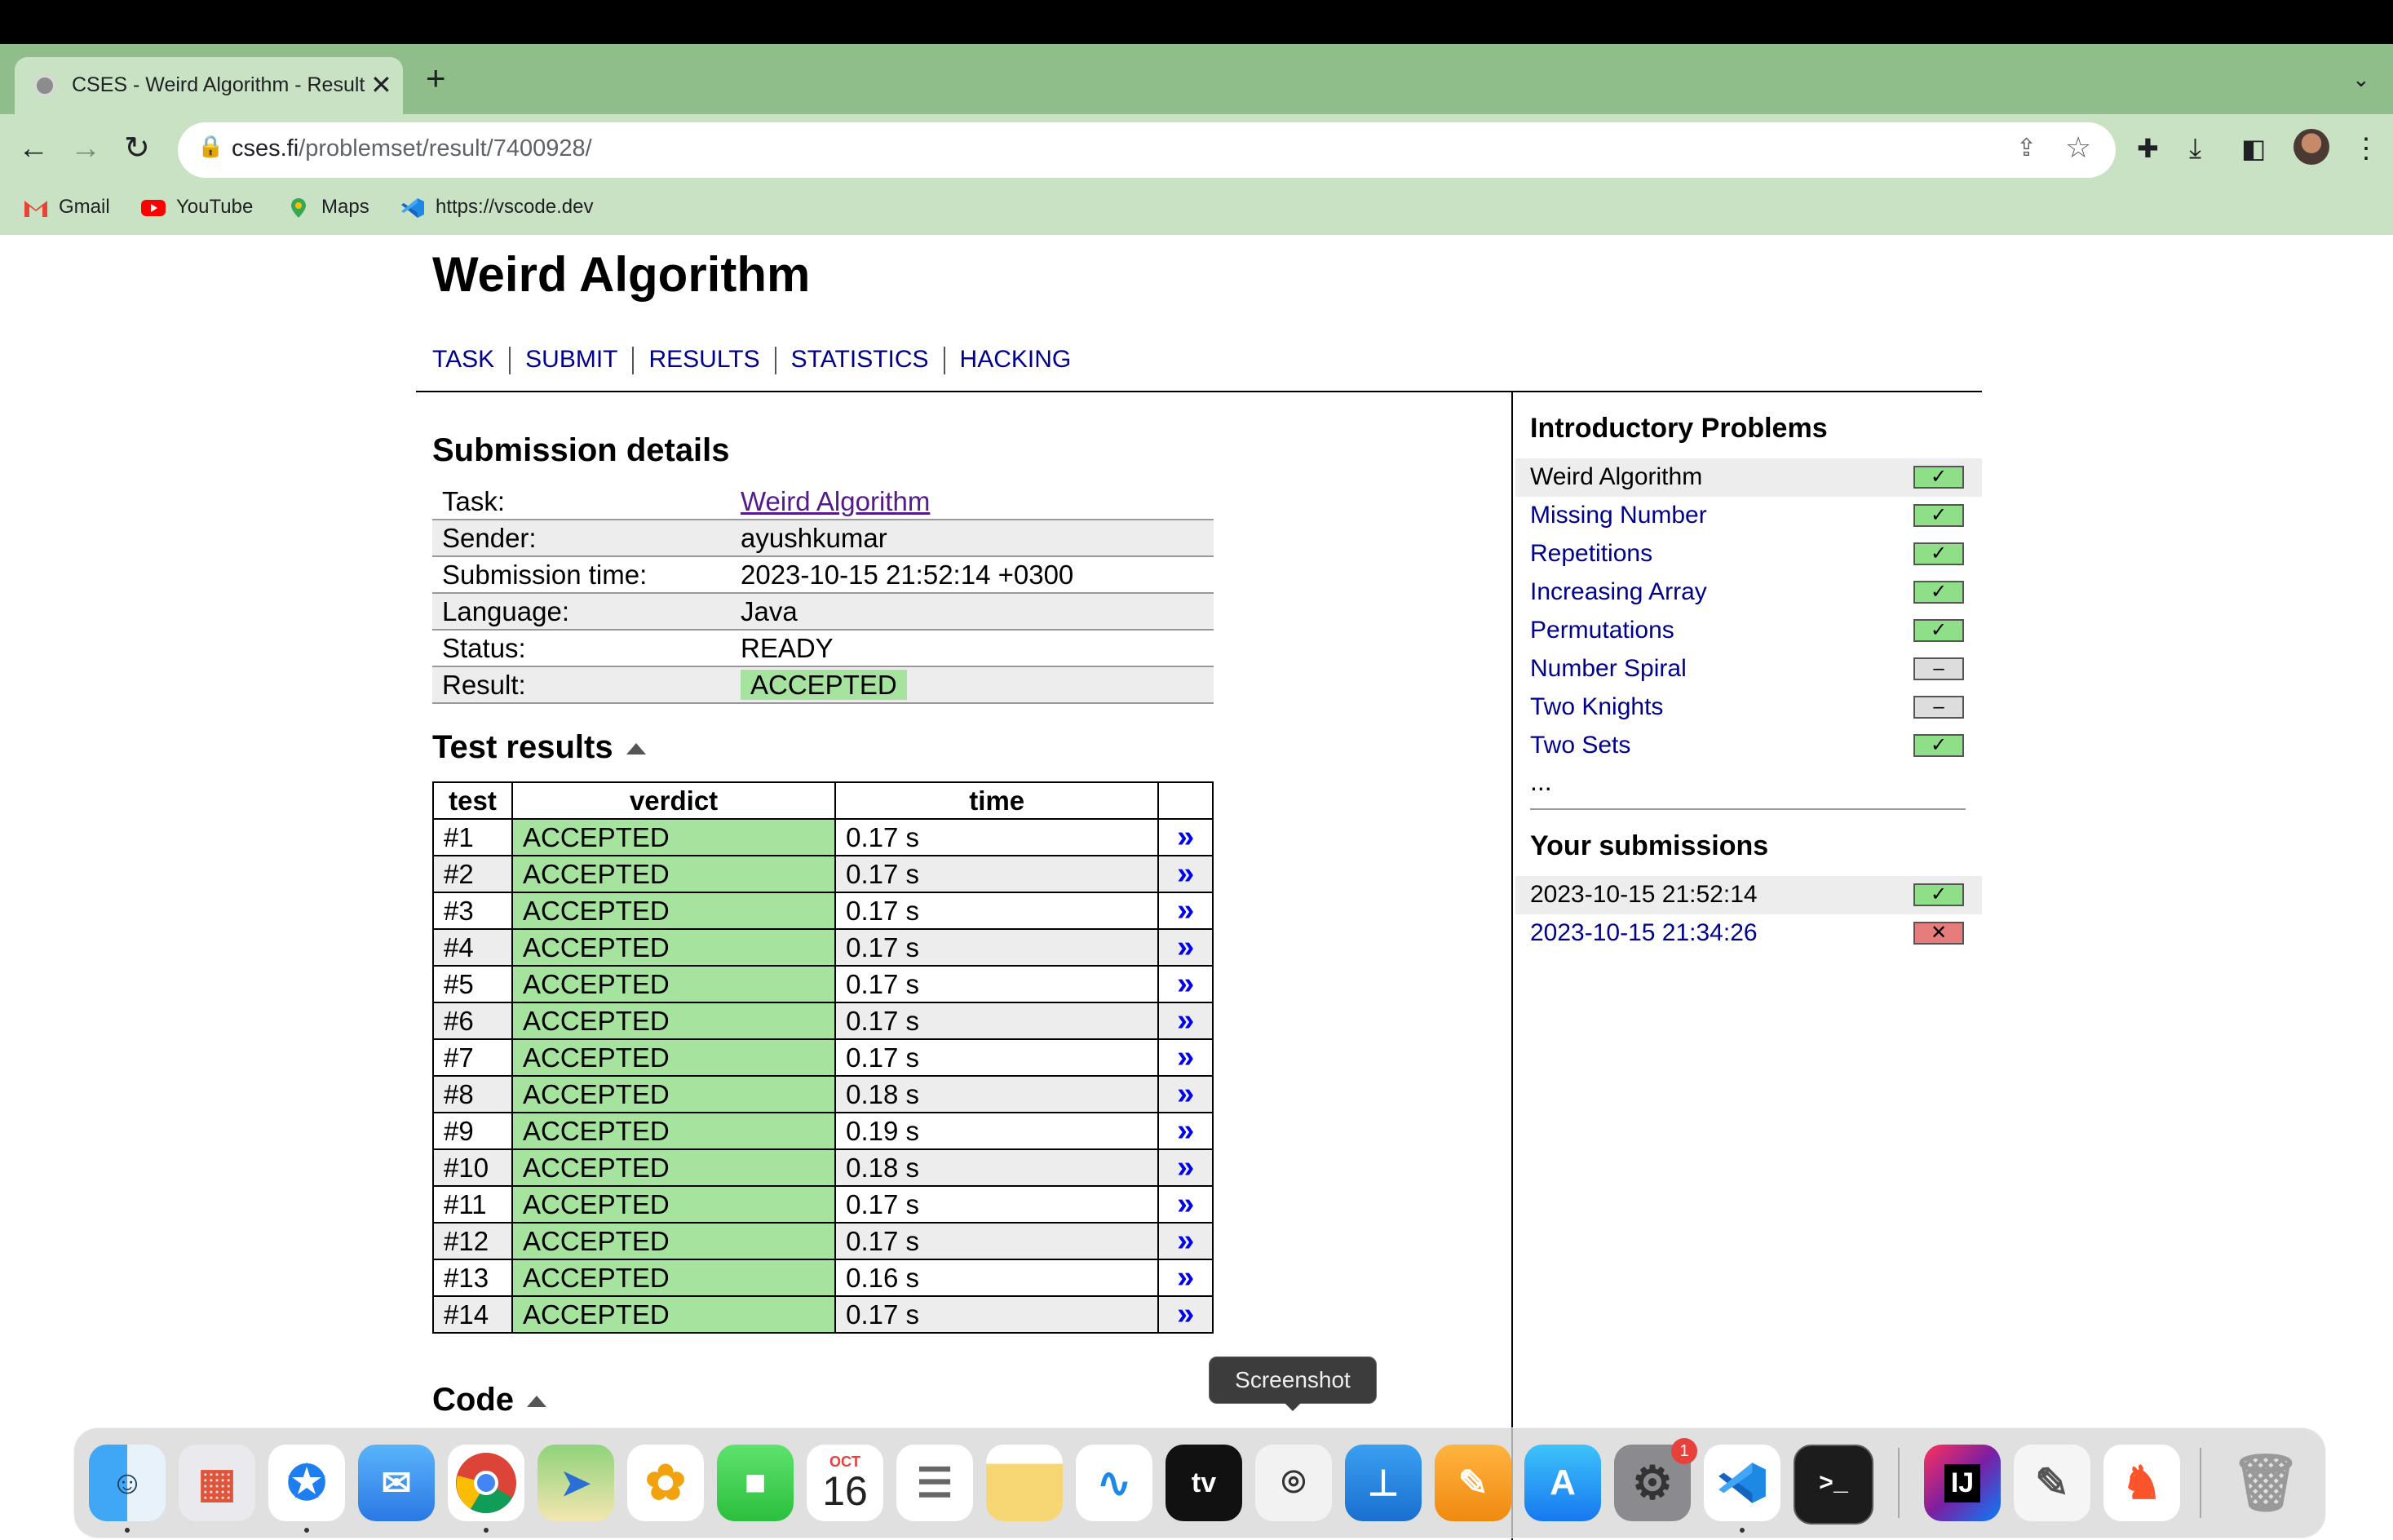 This screenshot has width=2393, height=1540. Describe the element at coordinates (1602, 630) in the screenshot. I see `problem-link: Permutations` at that location.